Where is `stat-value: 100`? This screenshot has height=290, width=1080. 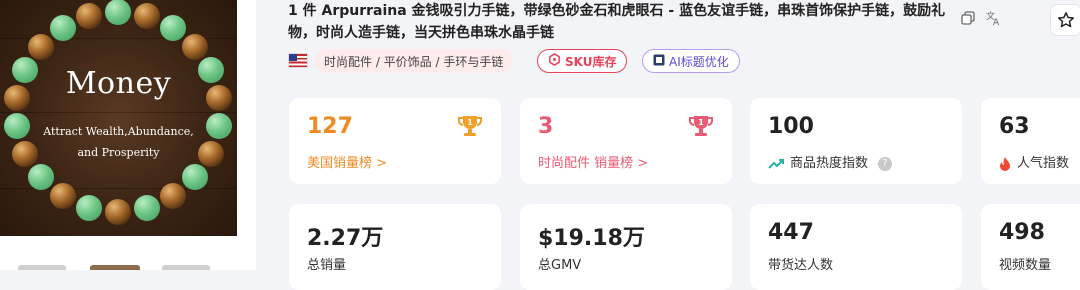 stat-value: 100 is located at coordinates (791, 126).